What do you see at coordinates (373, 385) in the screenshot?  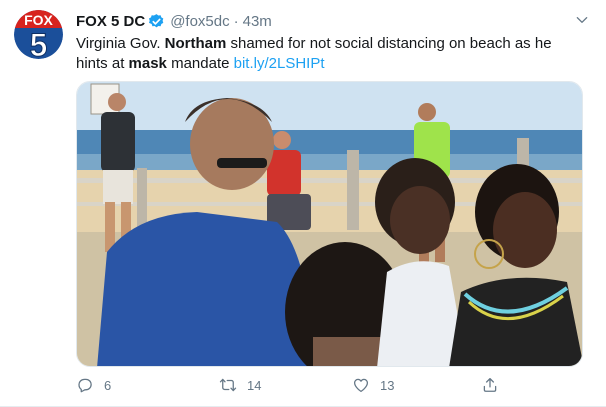 I see `like-button: 13` at bounding box center [373, 385].